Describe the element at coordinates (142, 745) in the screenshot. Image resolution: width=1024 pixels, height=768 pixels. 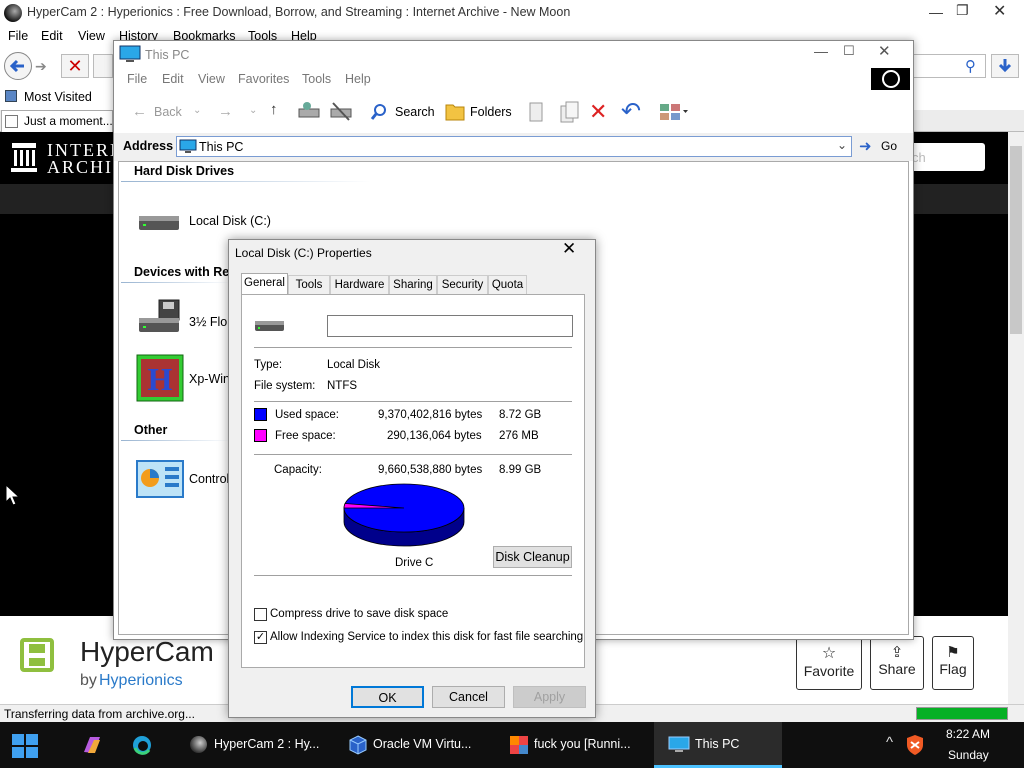
I see `edge-browser-icon` at that location.